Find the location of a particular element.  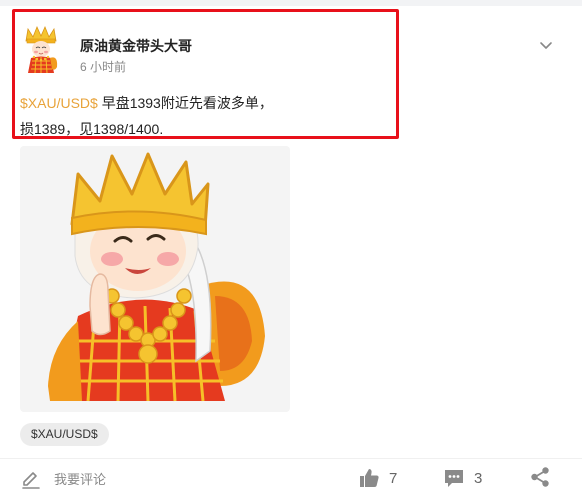

like-button: 7 is located at coordinates (377, 478).